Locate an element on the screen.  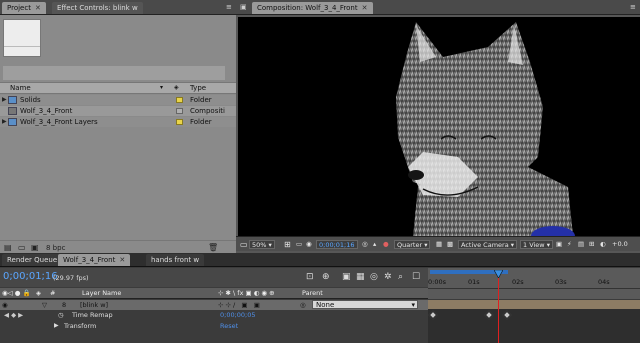
brainstorm-icon: ✲ is located at coordinates (388, 277).